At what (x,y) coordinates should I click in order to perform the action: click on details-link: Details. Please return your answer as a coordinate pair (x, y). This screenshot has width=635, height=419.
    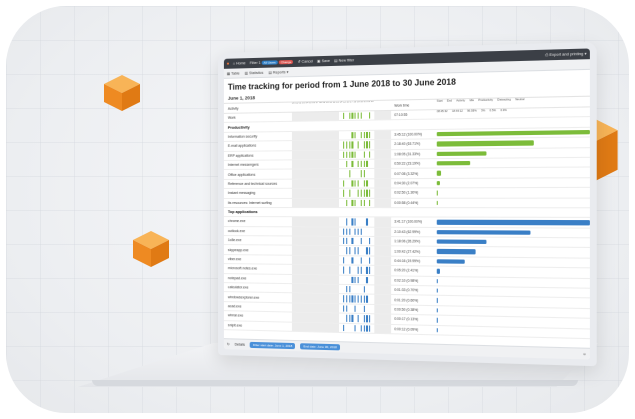
    Looking at the image, I should click on (240, 344).